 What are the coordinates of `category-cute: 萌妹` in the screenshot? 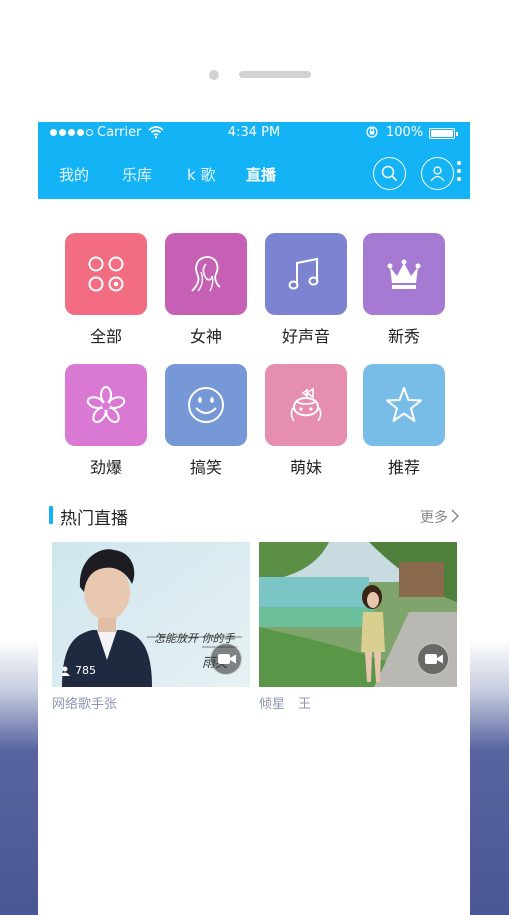 It's located at (306, 421).